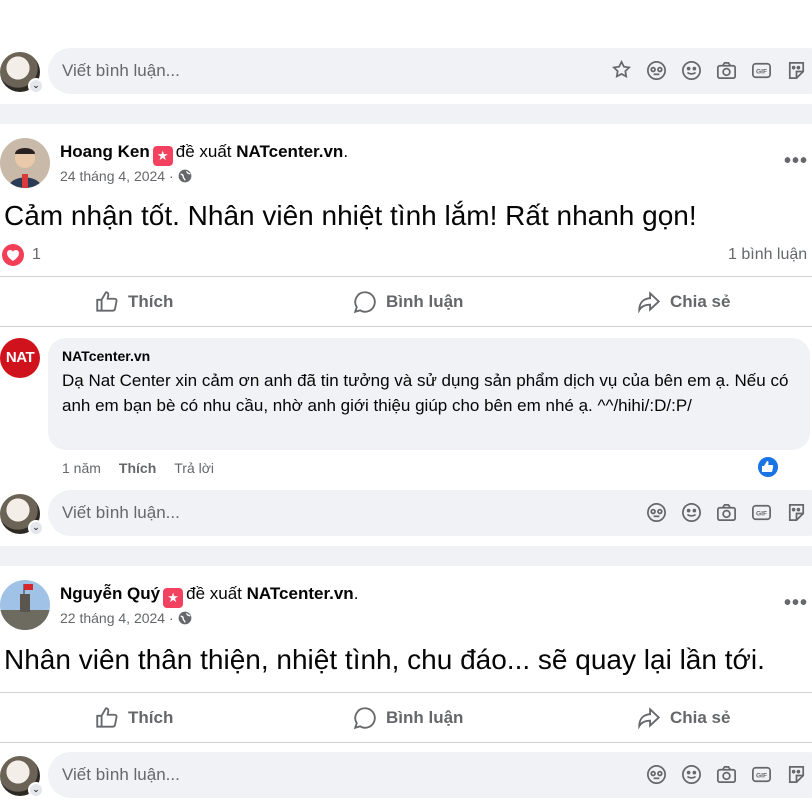 The image size is (812, 812). What do you see at coordinates (767, 255) in the screenshot?
I see `comment-count: 1 bình luận` at bounding box center [767, 255].